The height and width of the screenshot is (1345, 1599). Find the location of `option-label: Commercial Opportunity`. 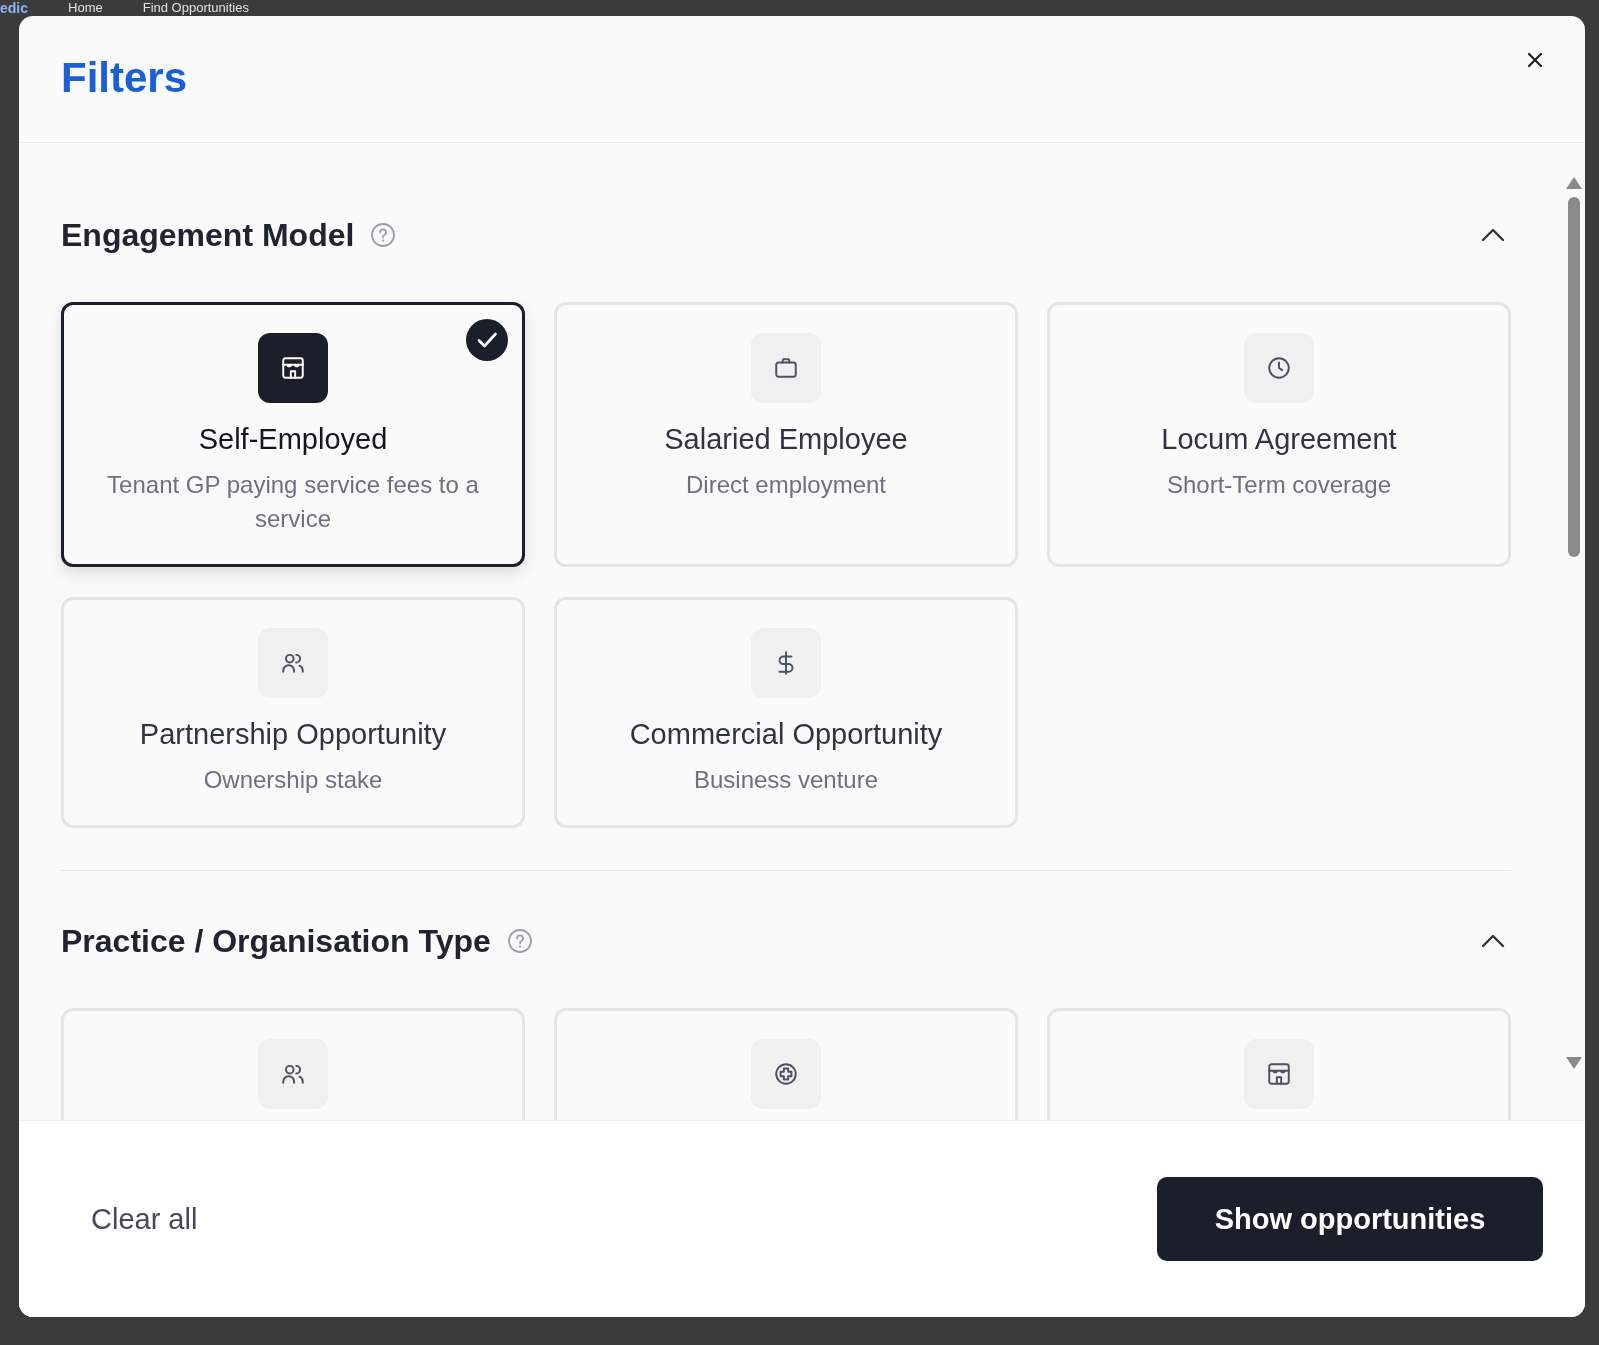

option-label: Commercial Opportunity is located at coordinates (786, 734).